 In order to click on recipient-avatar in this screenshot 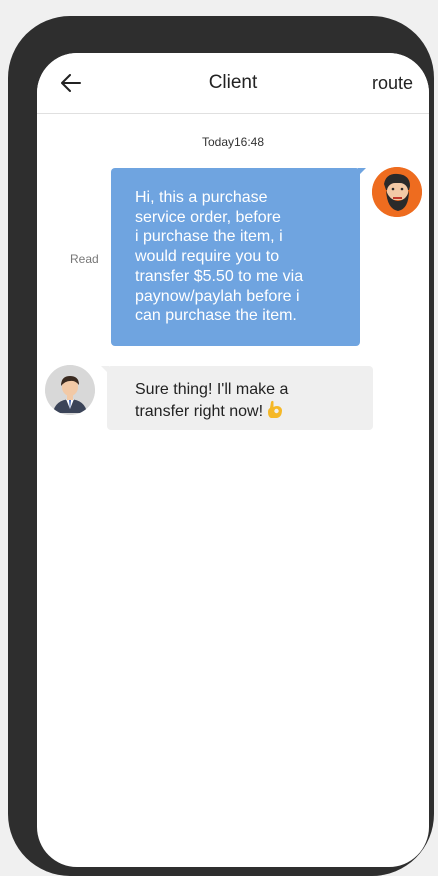, I will do `click(70, 390)`.